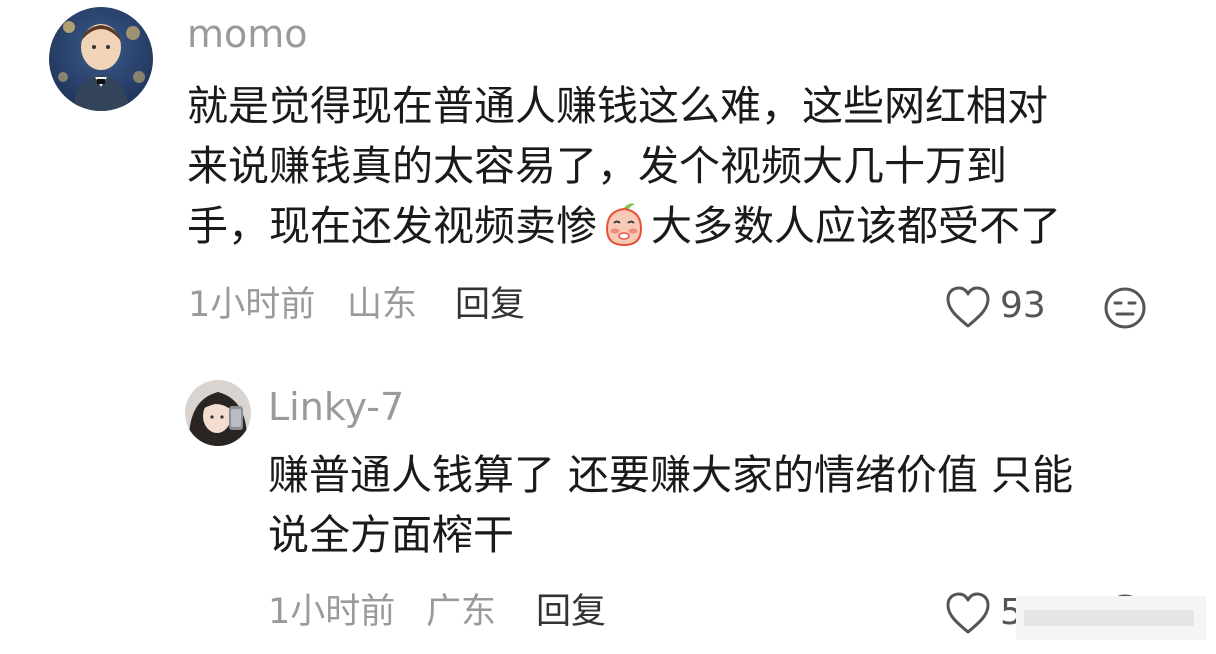  Describe the element at coordinates (597, 166) in the screenshot. I see `comment-content-line: 来说赚钱真的太容易了，发个视频大几十万到` at that location.